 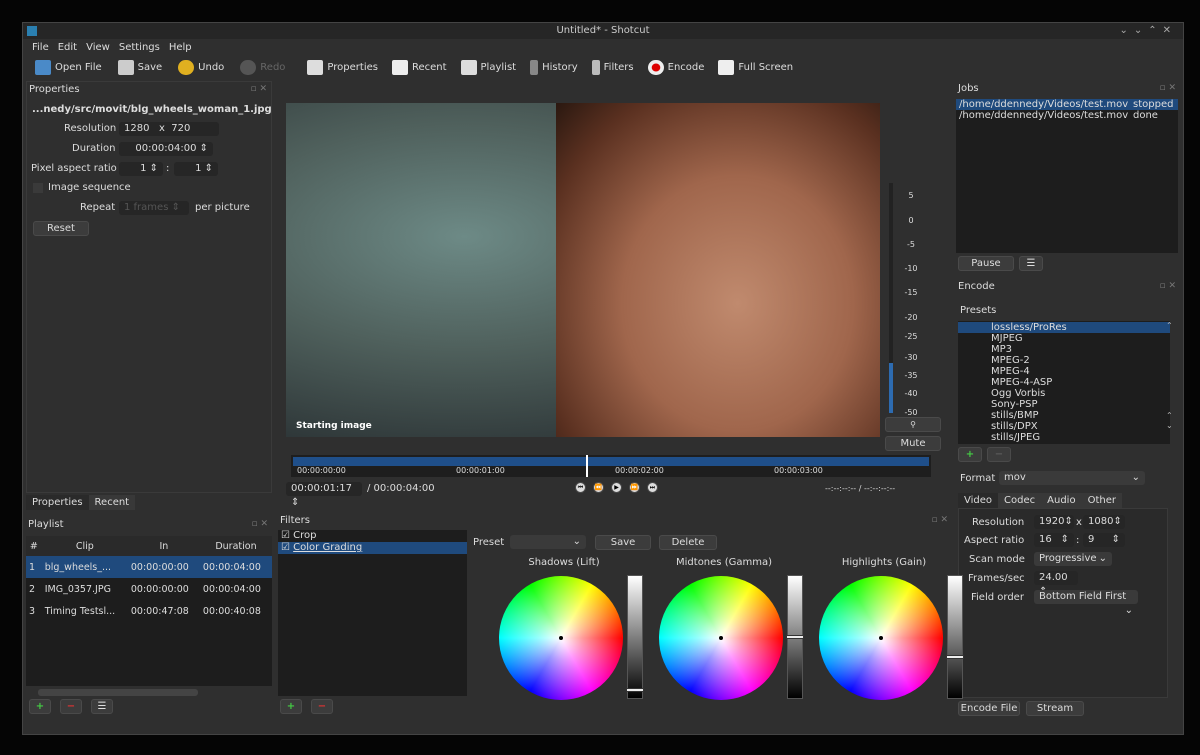 I want to click on format-select: mov ⌄, so click(x=1072, y=478).